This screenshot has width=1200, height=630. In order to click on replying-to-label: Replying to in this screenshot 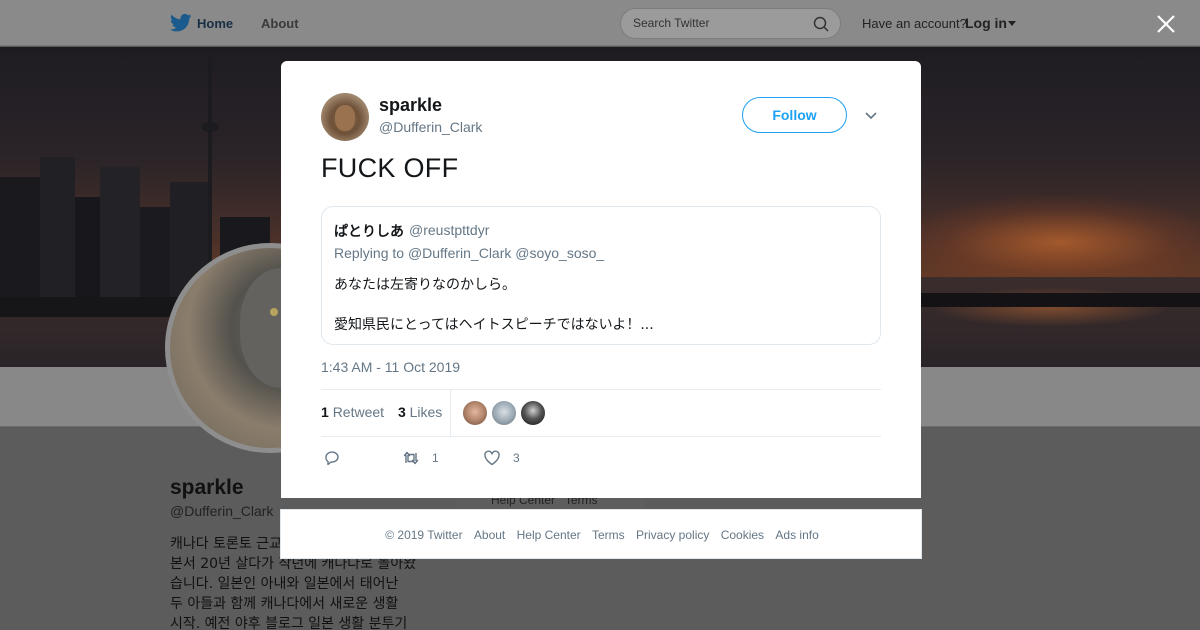, I will do `click(369, 253)`.